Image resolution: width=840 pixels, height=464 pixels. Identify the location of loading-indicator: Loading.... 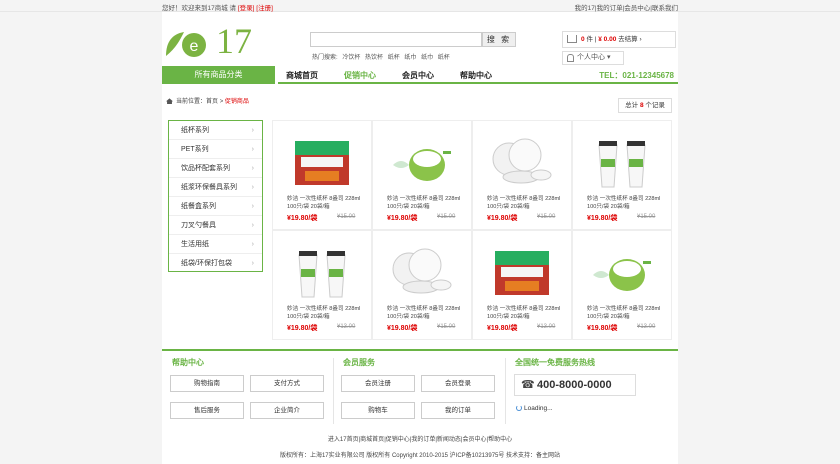
(534, 408).